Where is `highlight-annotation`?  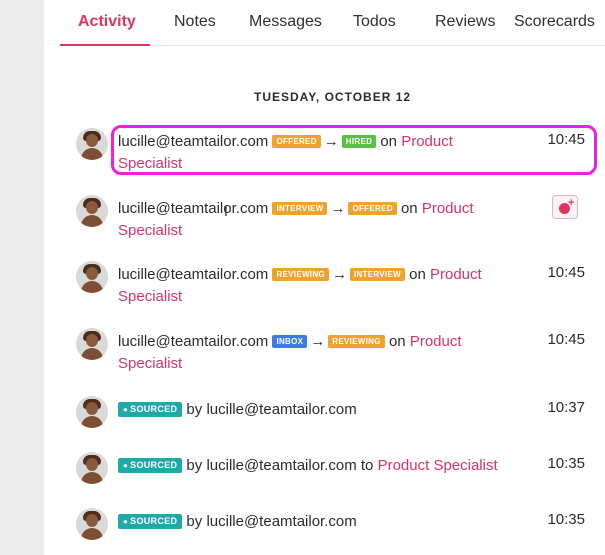 highlight-annotation is located at coordinates (354, 150).